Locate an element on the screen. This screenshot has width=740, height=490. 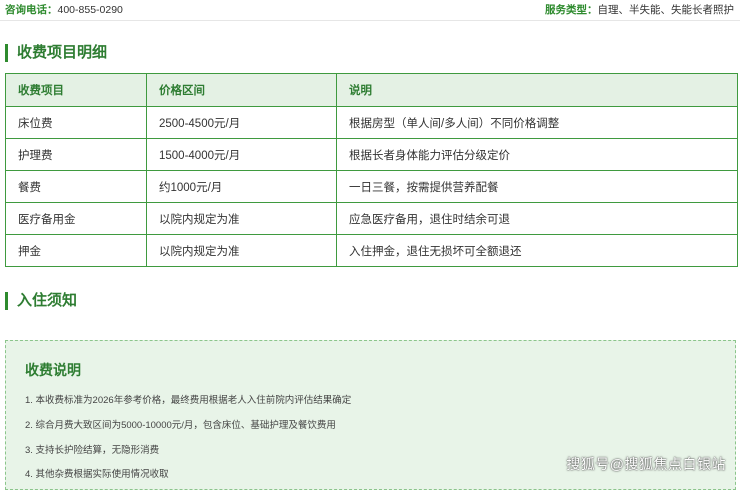
cell-item: 医疗备用金 is located at coordinates (76, 218).